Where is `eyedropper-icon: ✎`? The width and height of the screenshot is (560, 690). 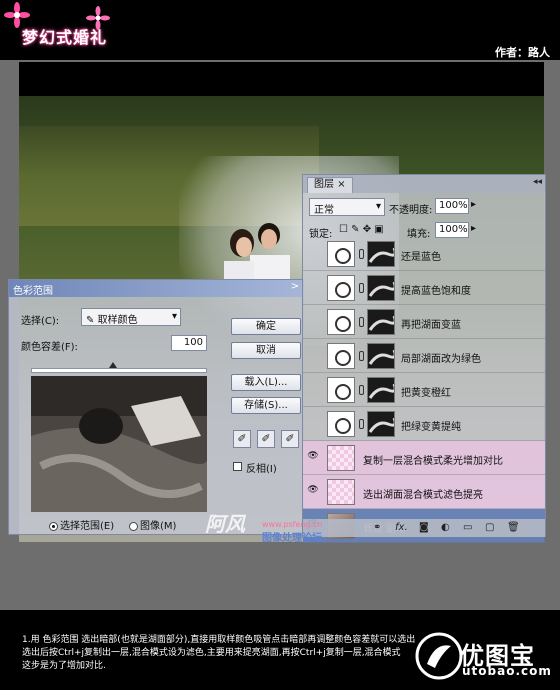
eyedropper-icon: ✎ is located at coordinates (90, 320).